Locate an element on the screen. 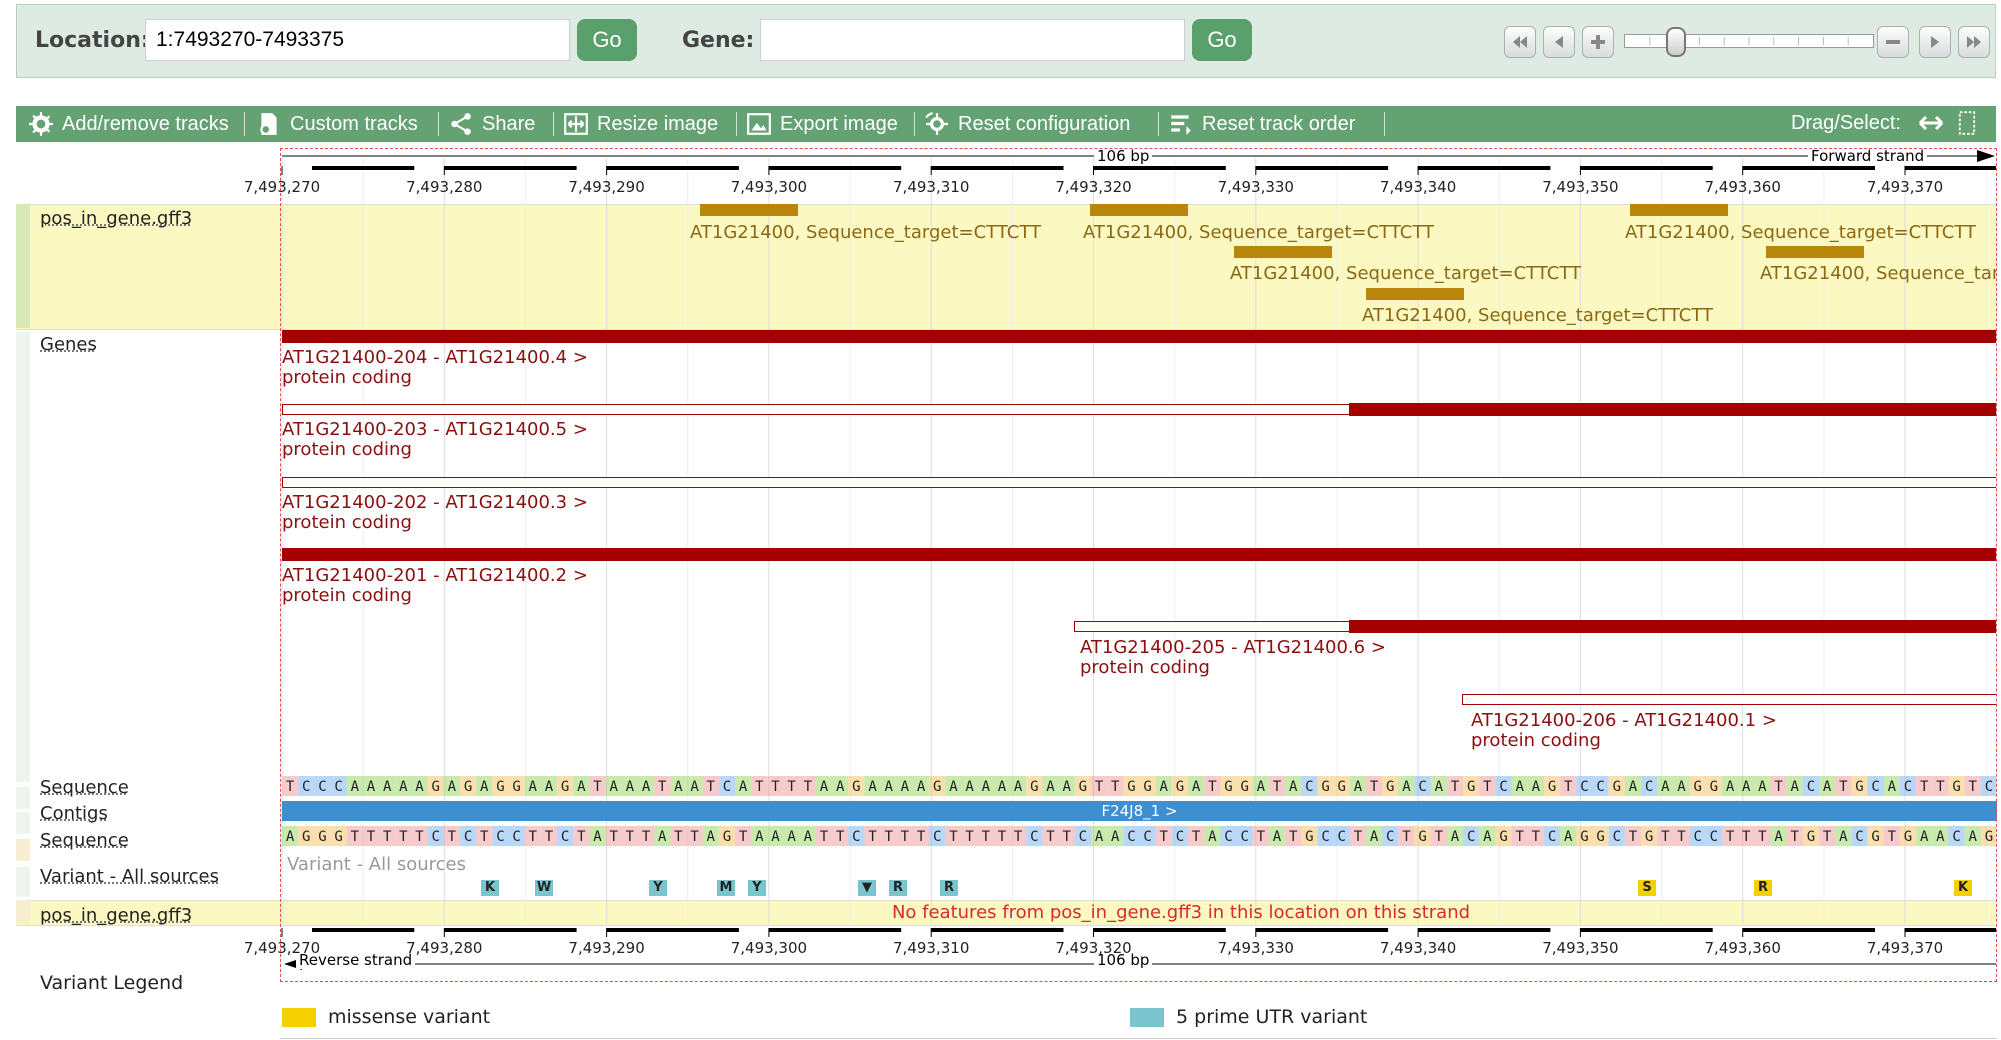 The image size is (2001, 1040). double-left-arrow-icon is located at coordinates (1520, 42).